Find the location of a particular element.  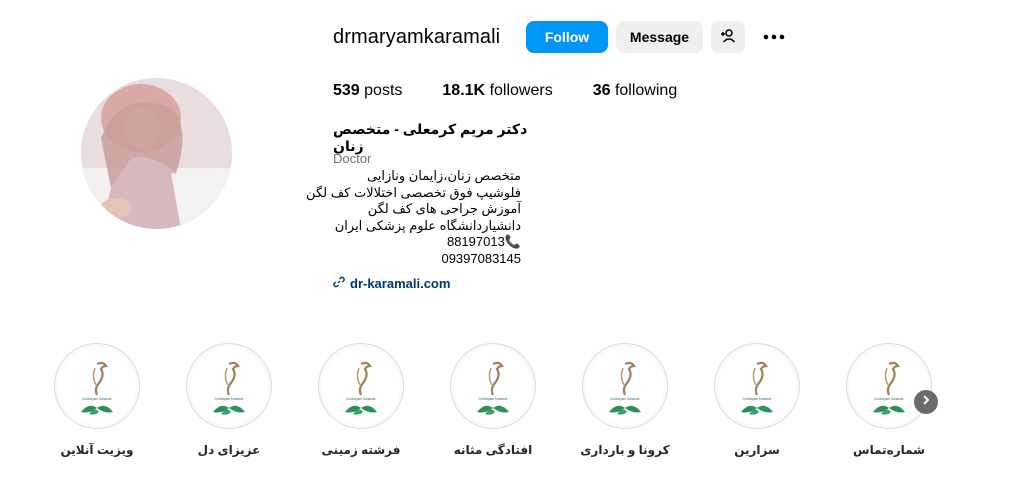

bio-phone-line: 88197013📞 is located at coordinates (483, 241).